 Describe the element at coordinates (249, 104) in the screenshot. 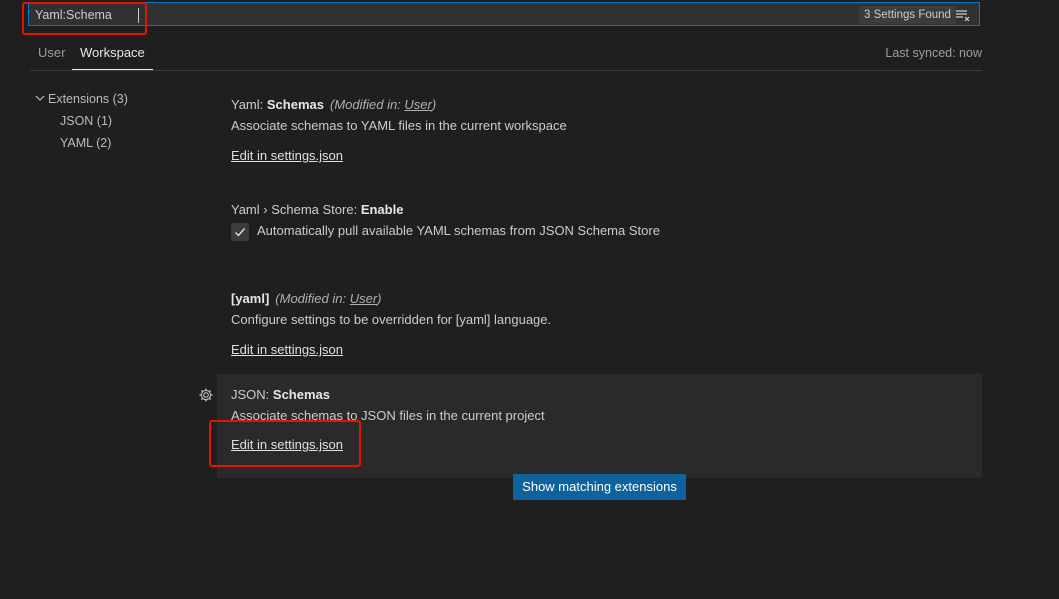

I see `setting-category: Yaml:` at that location.